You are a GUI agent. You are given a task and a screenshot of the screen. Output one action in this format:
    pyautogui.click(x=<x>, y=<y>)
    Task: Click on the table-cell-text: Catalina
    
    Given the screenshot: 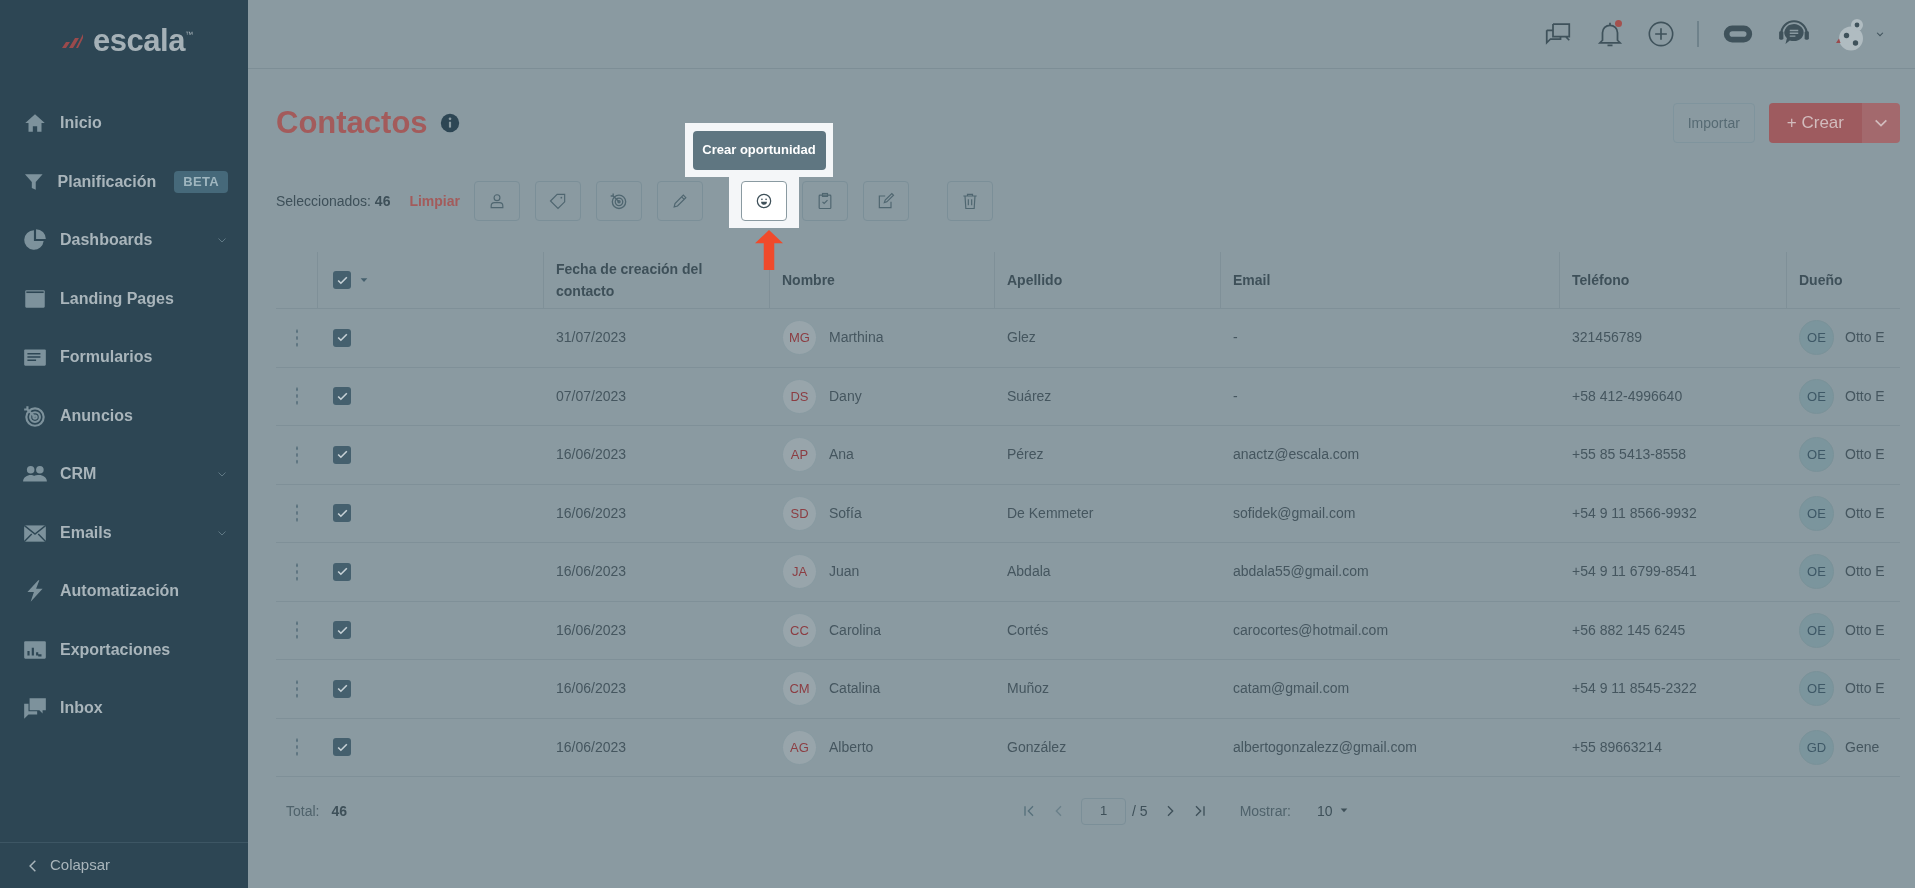 What is the action you would take?
    pyautogui.click(x=855, y=689)
    